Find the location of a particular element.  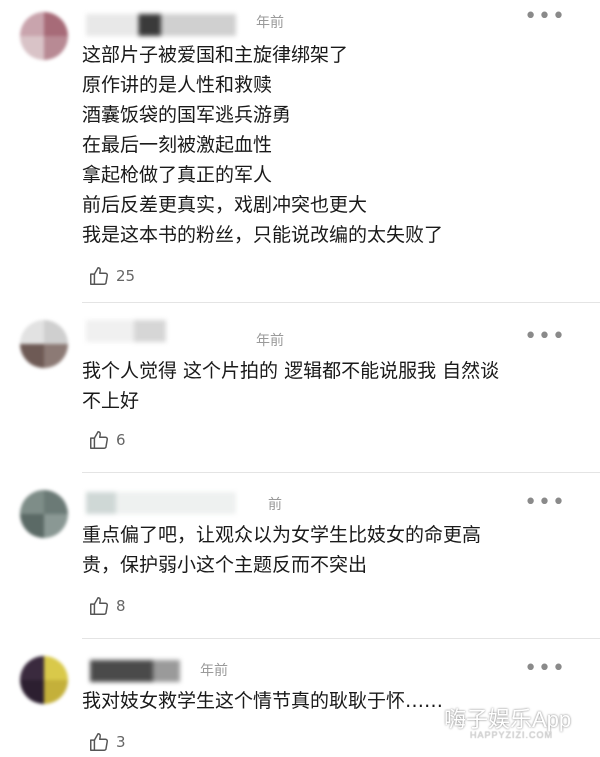

like-count: 25 is located at coordinates (126, 276).